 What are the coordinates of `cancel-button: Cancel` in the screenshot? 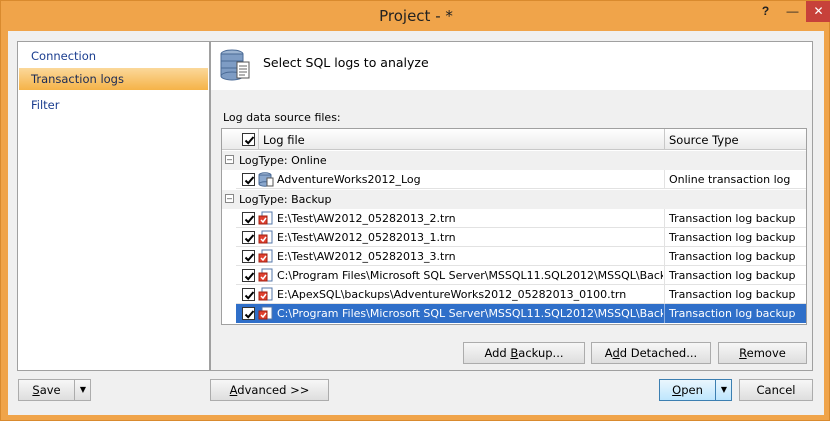 It's located at (776, 390).